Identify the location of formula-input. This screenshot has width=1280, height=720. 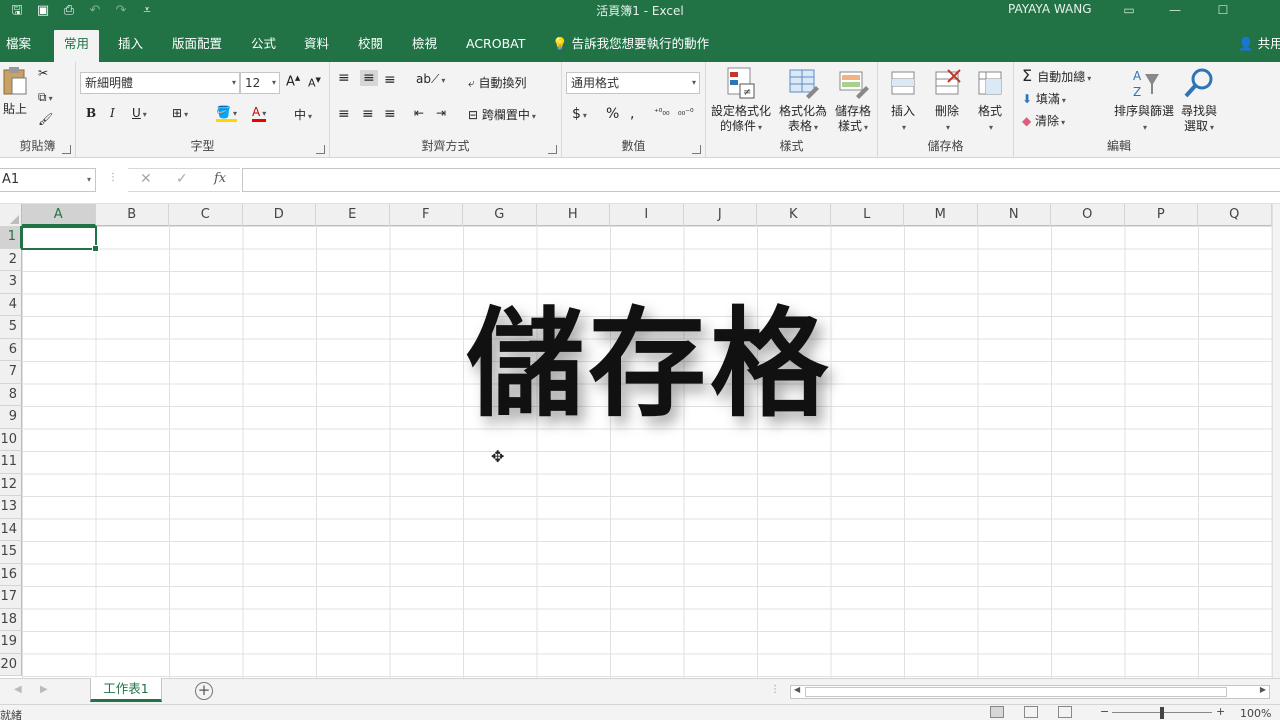
(761, 180).